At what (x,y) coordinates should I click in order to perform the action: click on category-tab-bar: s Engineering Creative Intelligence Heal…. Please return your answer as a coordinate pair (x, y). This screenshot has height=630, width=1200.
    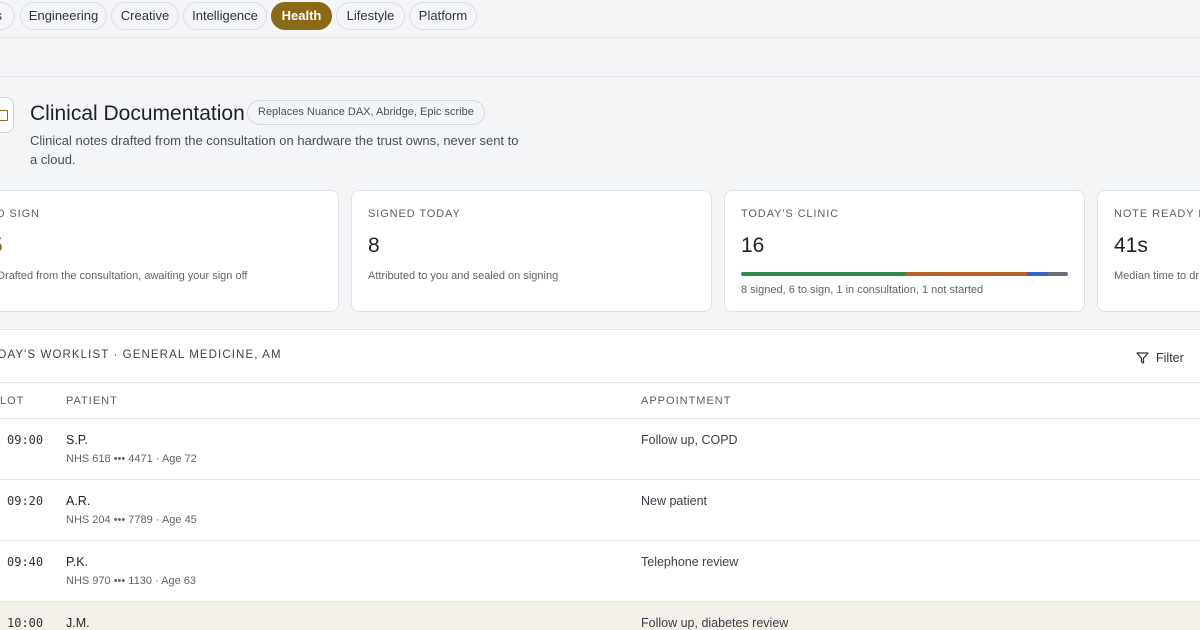
    Looking at the image, I should click on (600, 19).